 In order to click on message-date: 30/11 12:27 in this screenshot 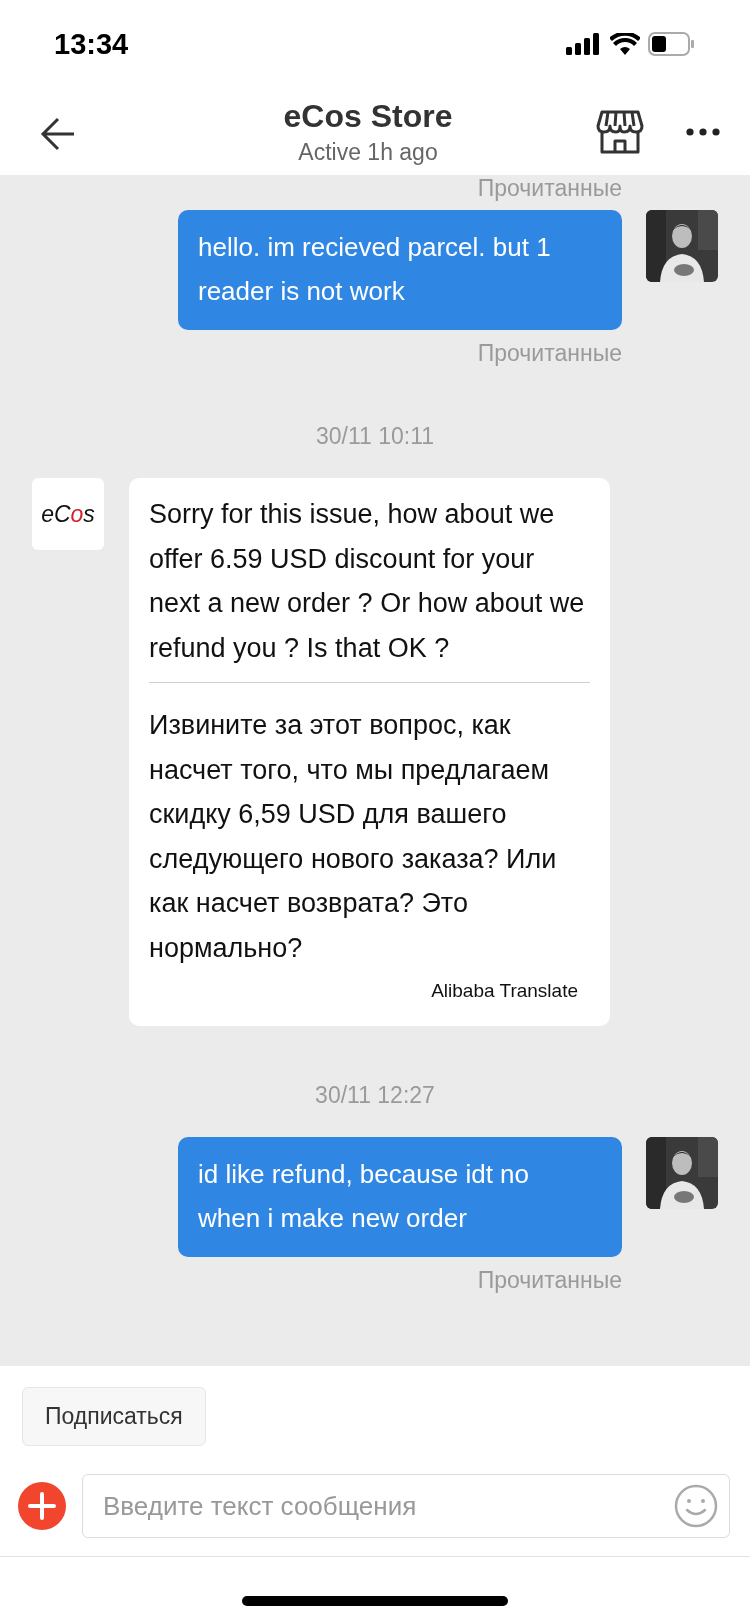, I will do `click(375, 1095)`.